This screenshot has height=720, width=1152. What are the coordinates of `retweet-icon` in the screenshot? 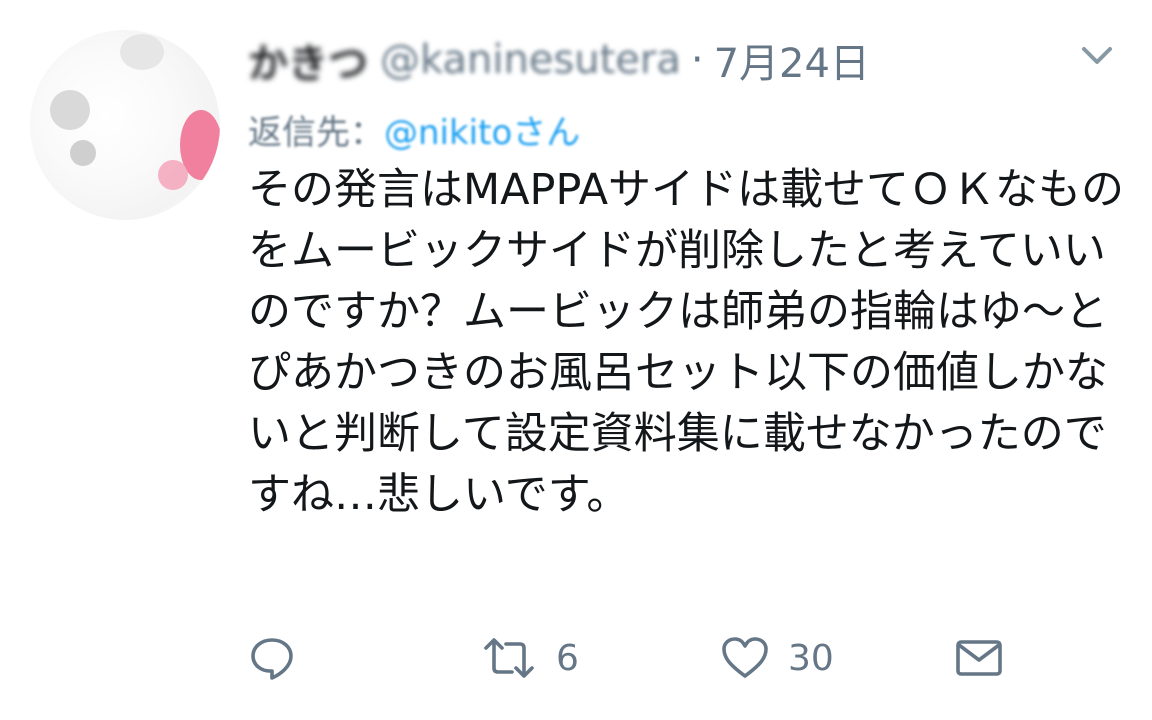 It's located at (509, 658).